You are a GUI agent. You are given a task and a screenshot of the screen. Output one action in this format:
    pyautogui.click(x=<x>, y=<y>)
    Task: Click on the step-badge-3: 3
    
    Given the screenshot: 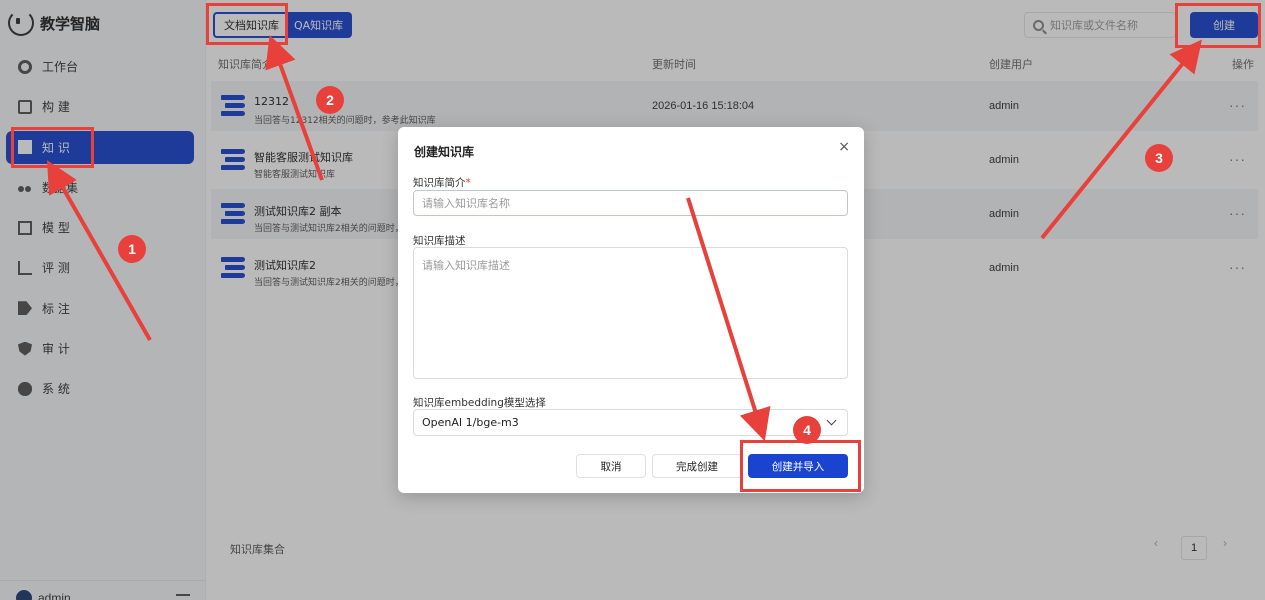 What is the action you would take?
    pyautogui.click(x=1159, y=158)
    